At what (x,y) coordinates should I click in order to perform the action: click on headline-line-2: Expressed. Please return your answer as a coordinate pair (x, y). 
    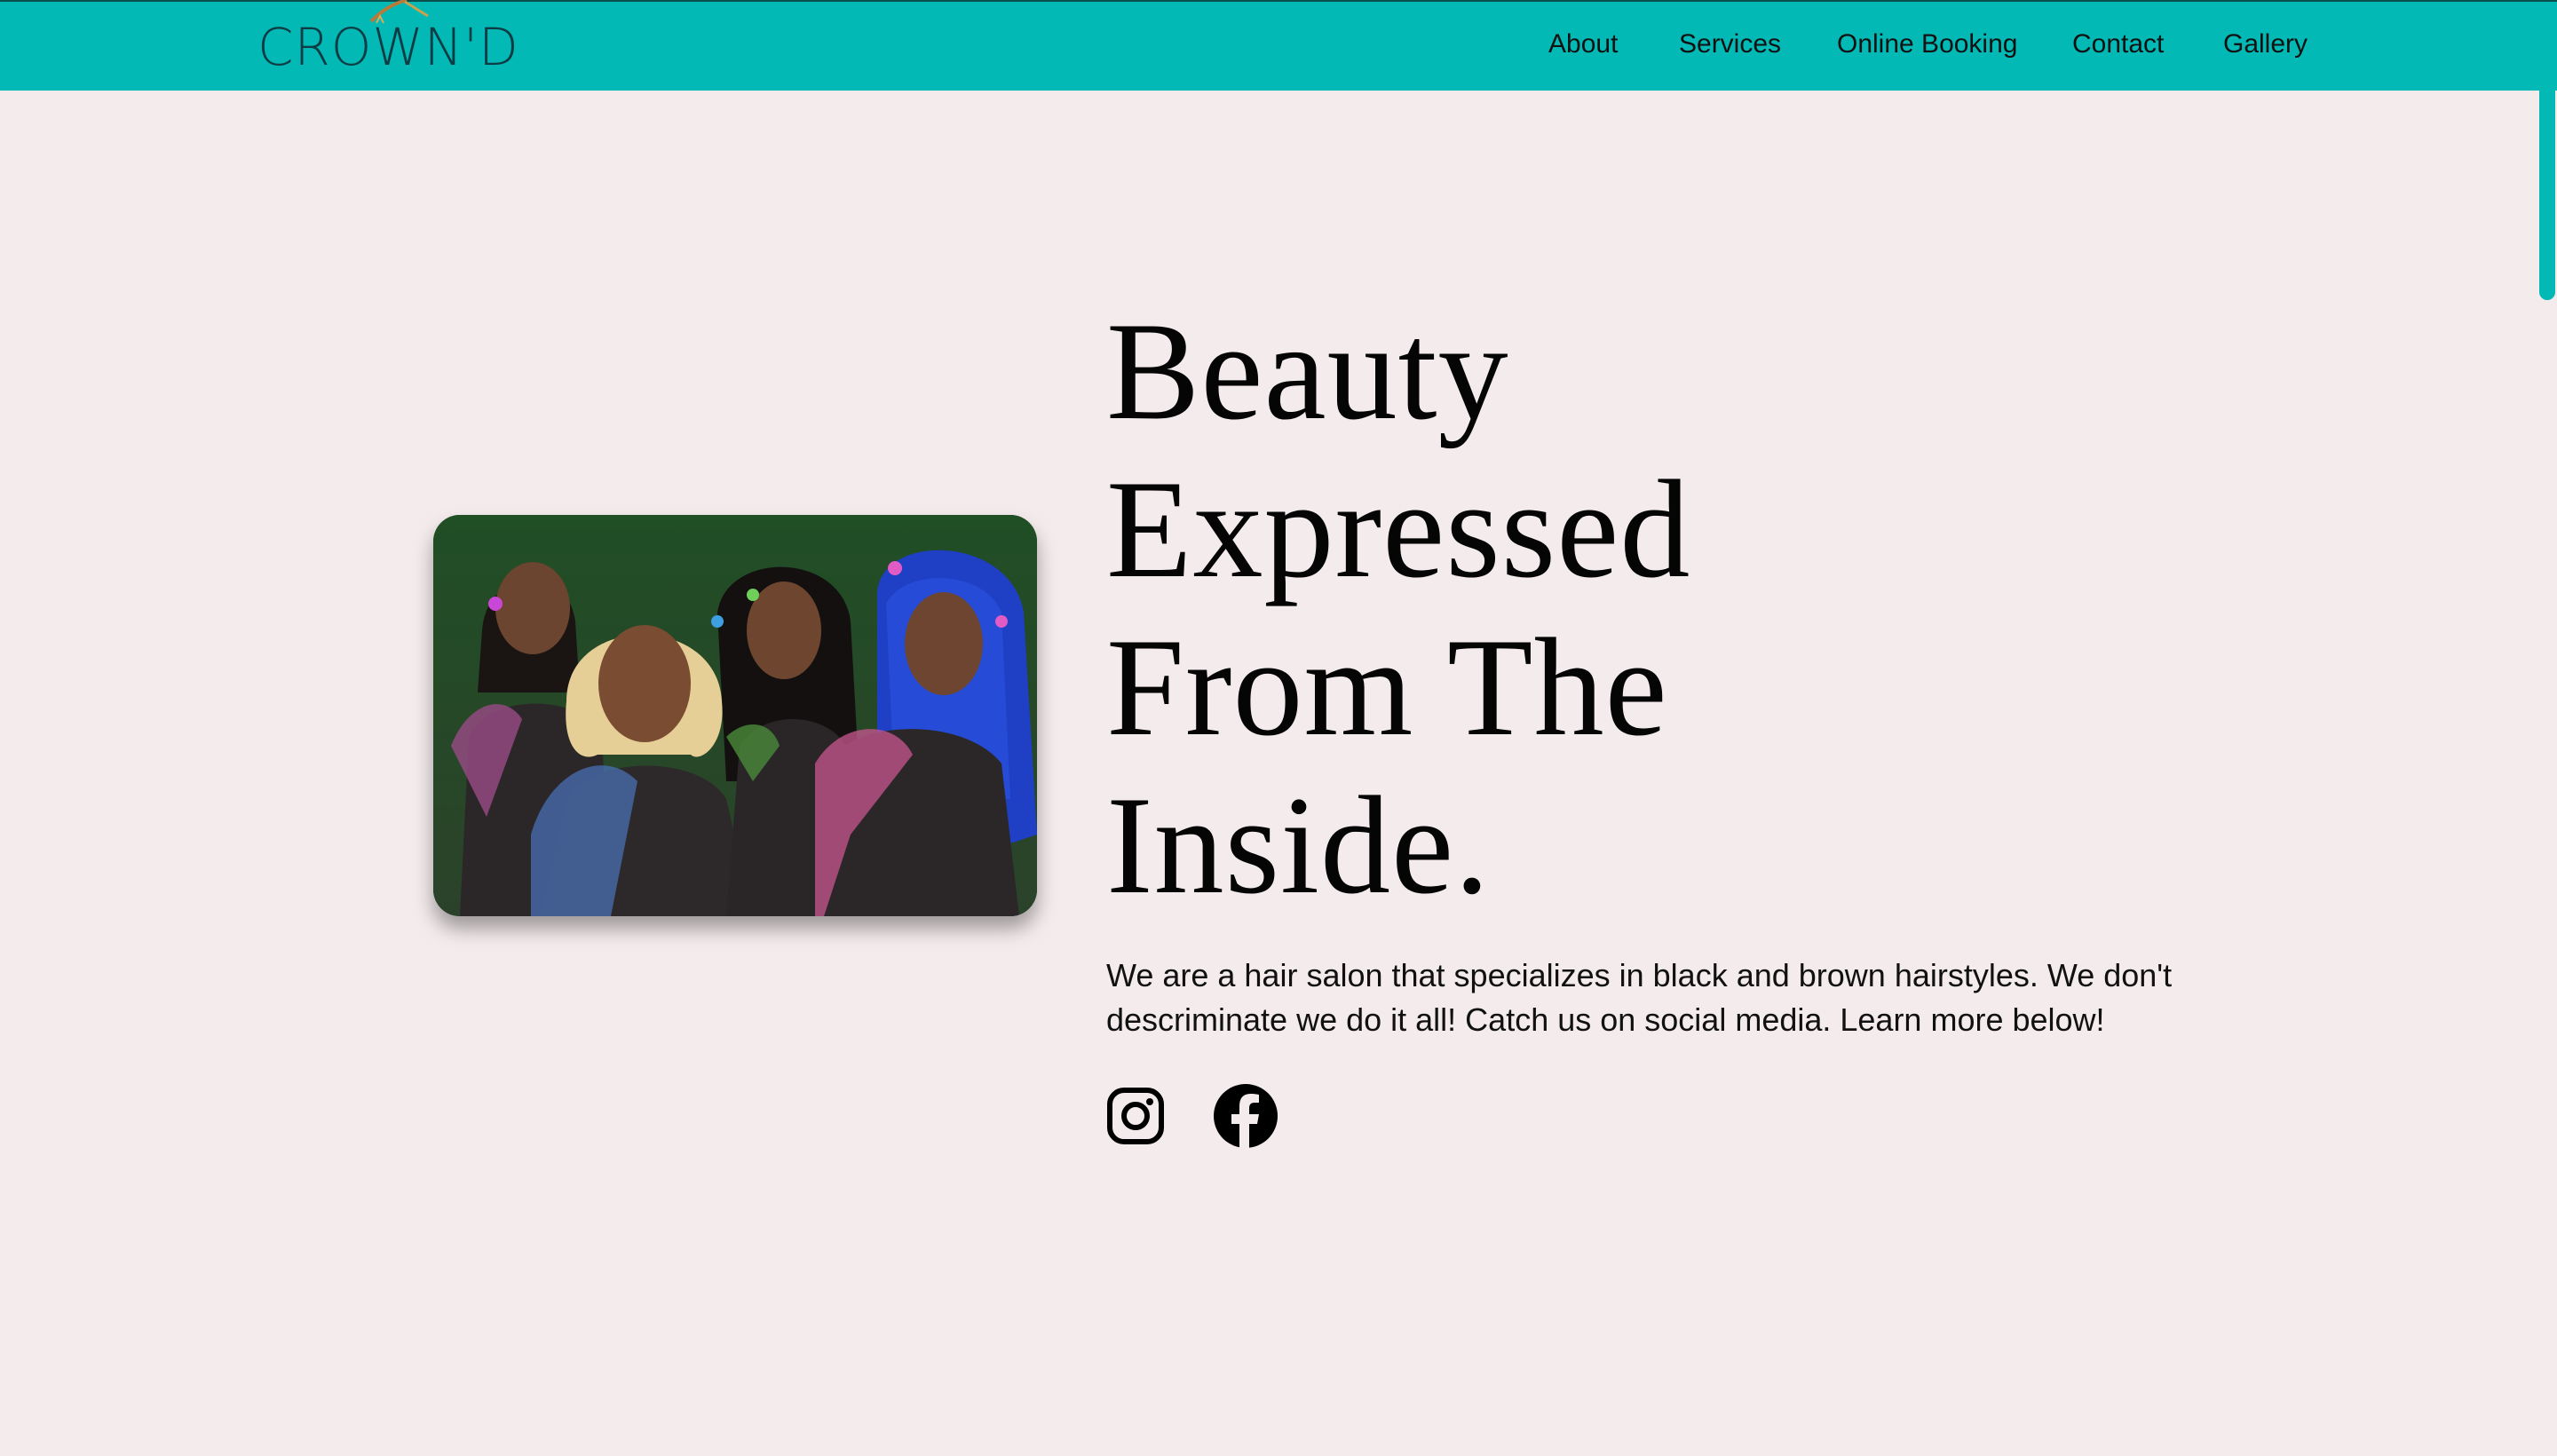
    Looking at the image, I should click on (1398, 529).